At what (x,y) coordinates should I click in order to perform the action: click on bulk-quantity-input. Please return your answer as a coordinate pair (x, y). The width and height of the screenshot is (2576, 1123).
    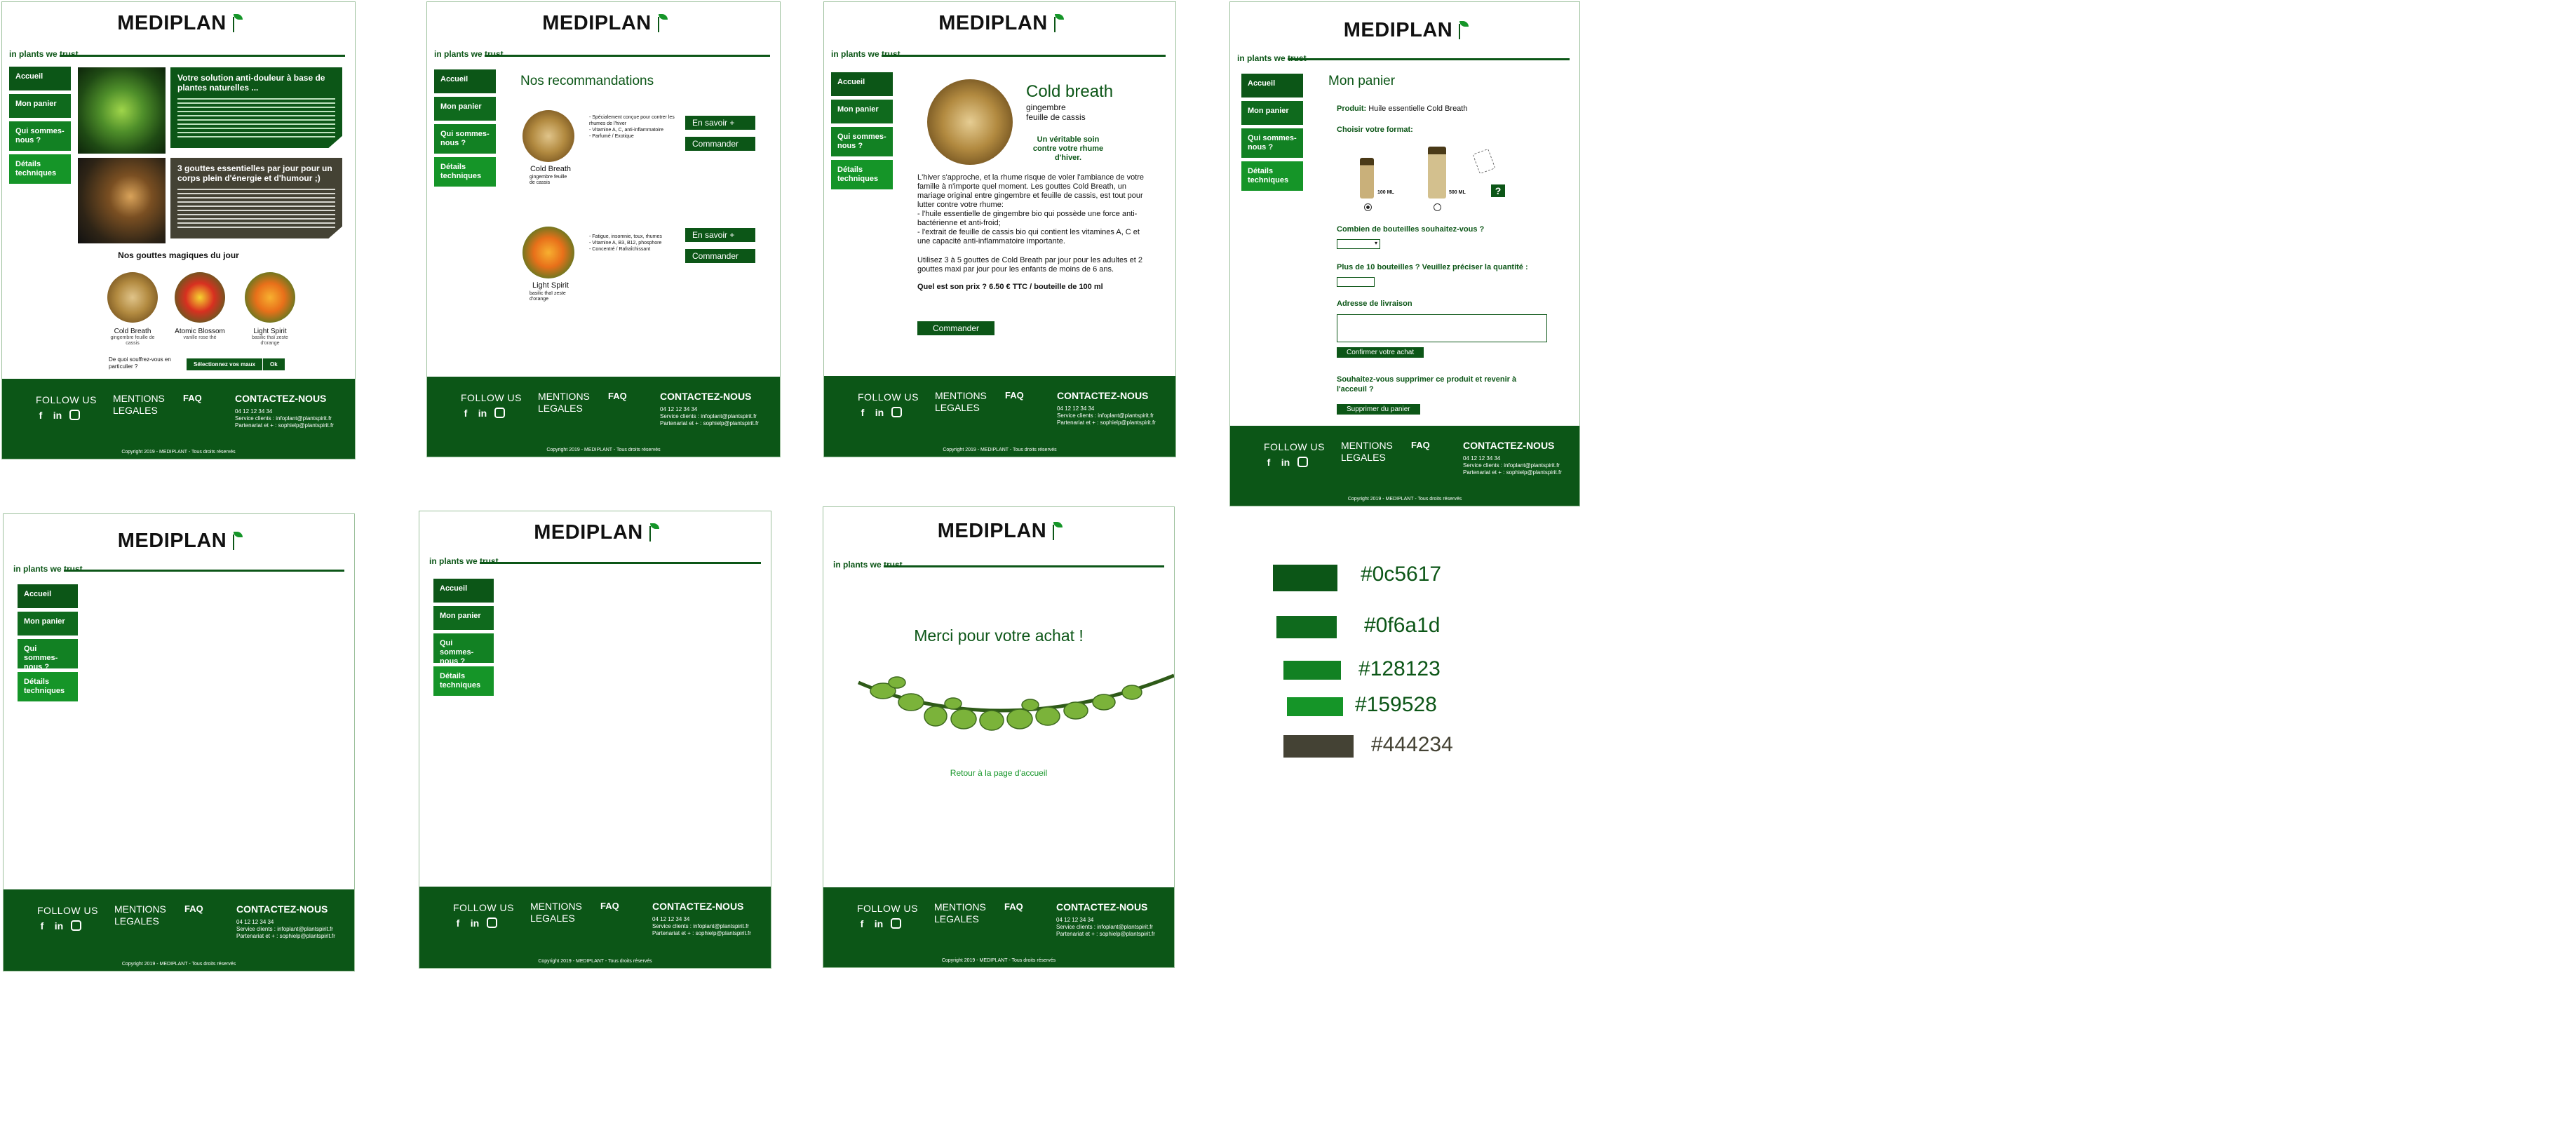
    Looking at the image, I should click on (1356, 282).